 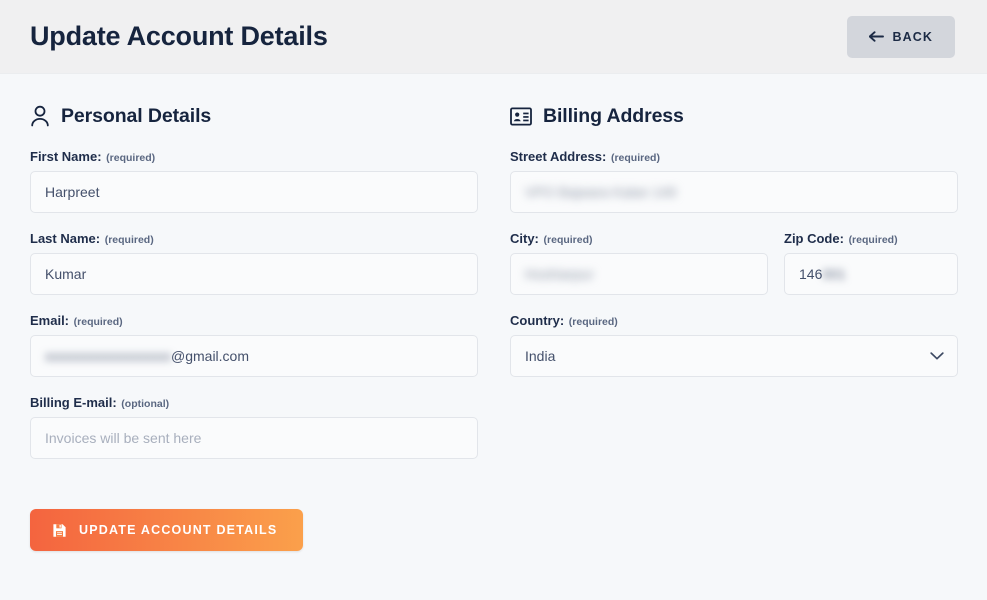 What do you see at coordinates (600, 192) in the screenshot?
I see `street-address-redacted-value: VPO Bajwara Kalan 149` at bounding box center [600, 192].